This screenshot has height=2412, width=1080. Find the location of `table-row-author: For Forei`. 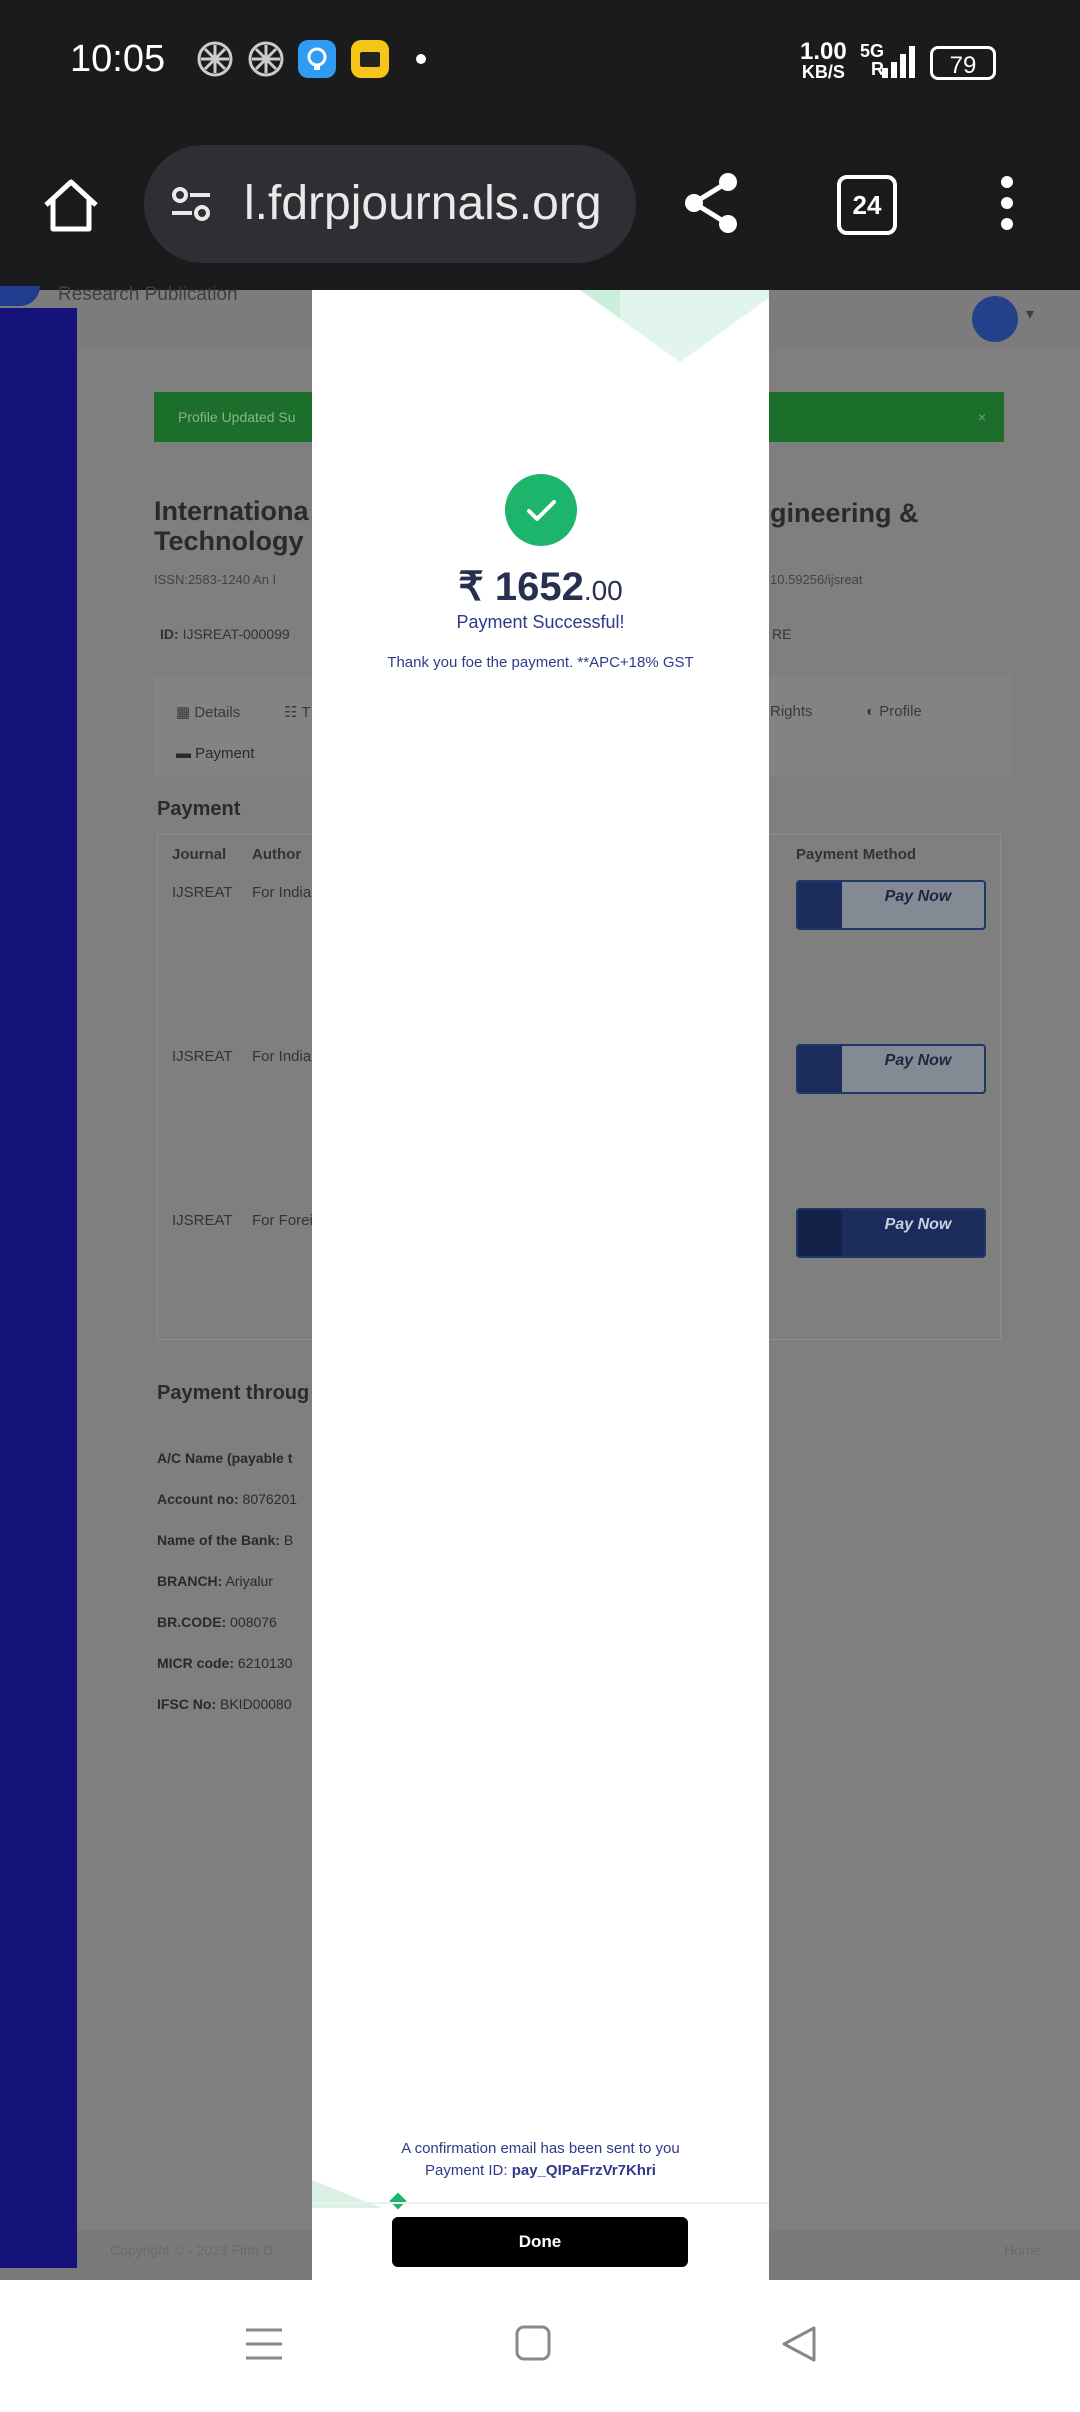

table-row-author: For Forei is located at coordinates (282, 1220).